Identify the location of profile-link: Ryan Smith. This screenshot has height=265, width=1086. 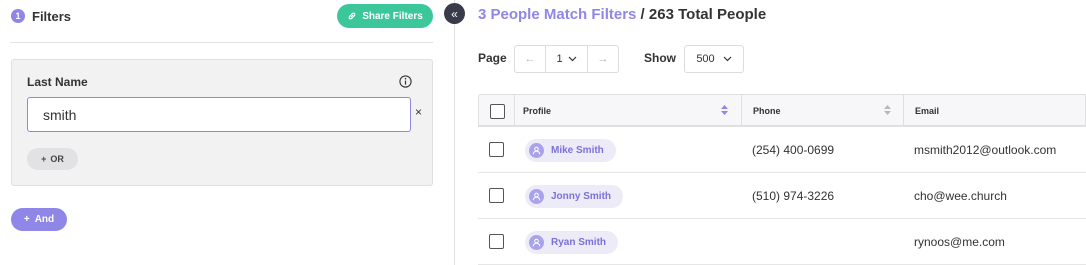
(572, 242).